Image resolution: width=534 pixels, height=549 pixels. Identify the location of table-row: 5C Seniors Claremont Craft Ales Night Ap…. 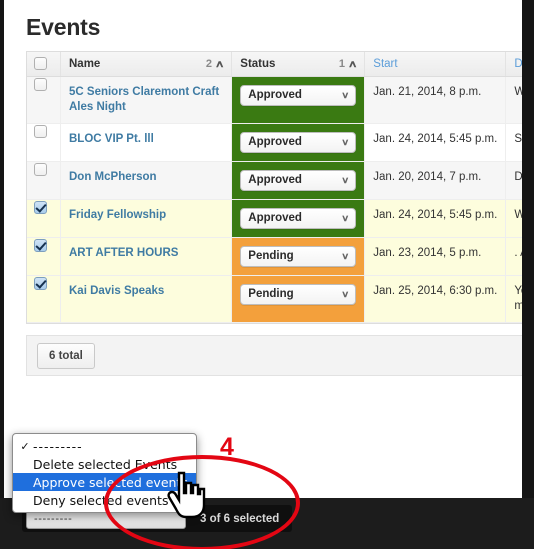
(274, 100).